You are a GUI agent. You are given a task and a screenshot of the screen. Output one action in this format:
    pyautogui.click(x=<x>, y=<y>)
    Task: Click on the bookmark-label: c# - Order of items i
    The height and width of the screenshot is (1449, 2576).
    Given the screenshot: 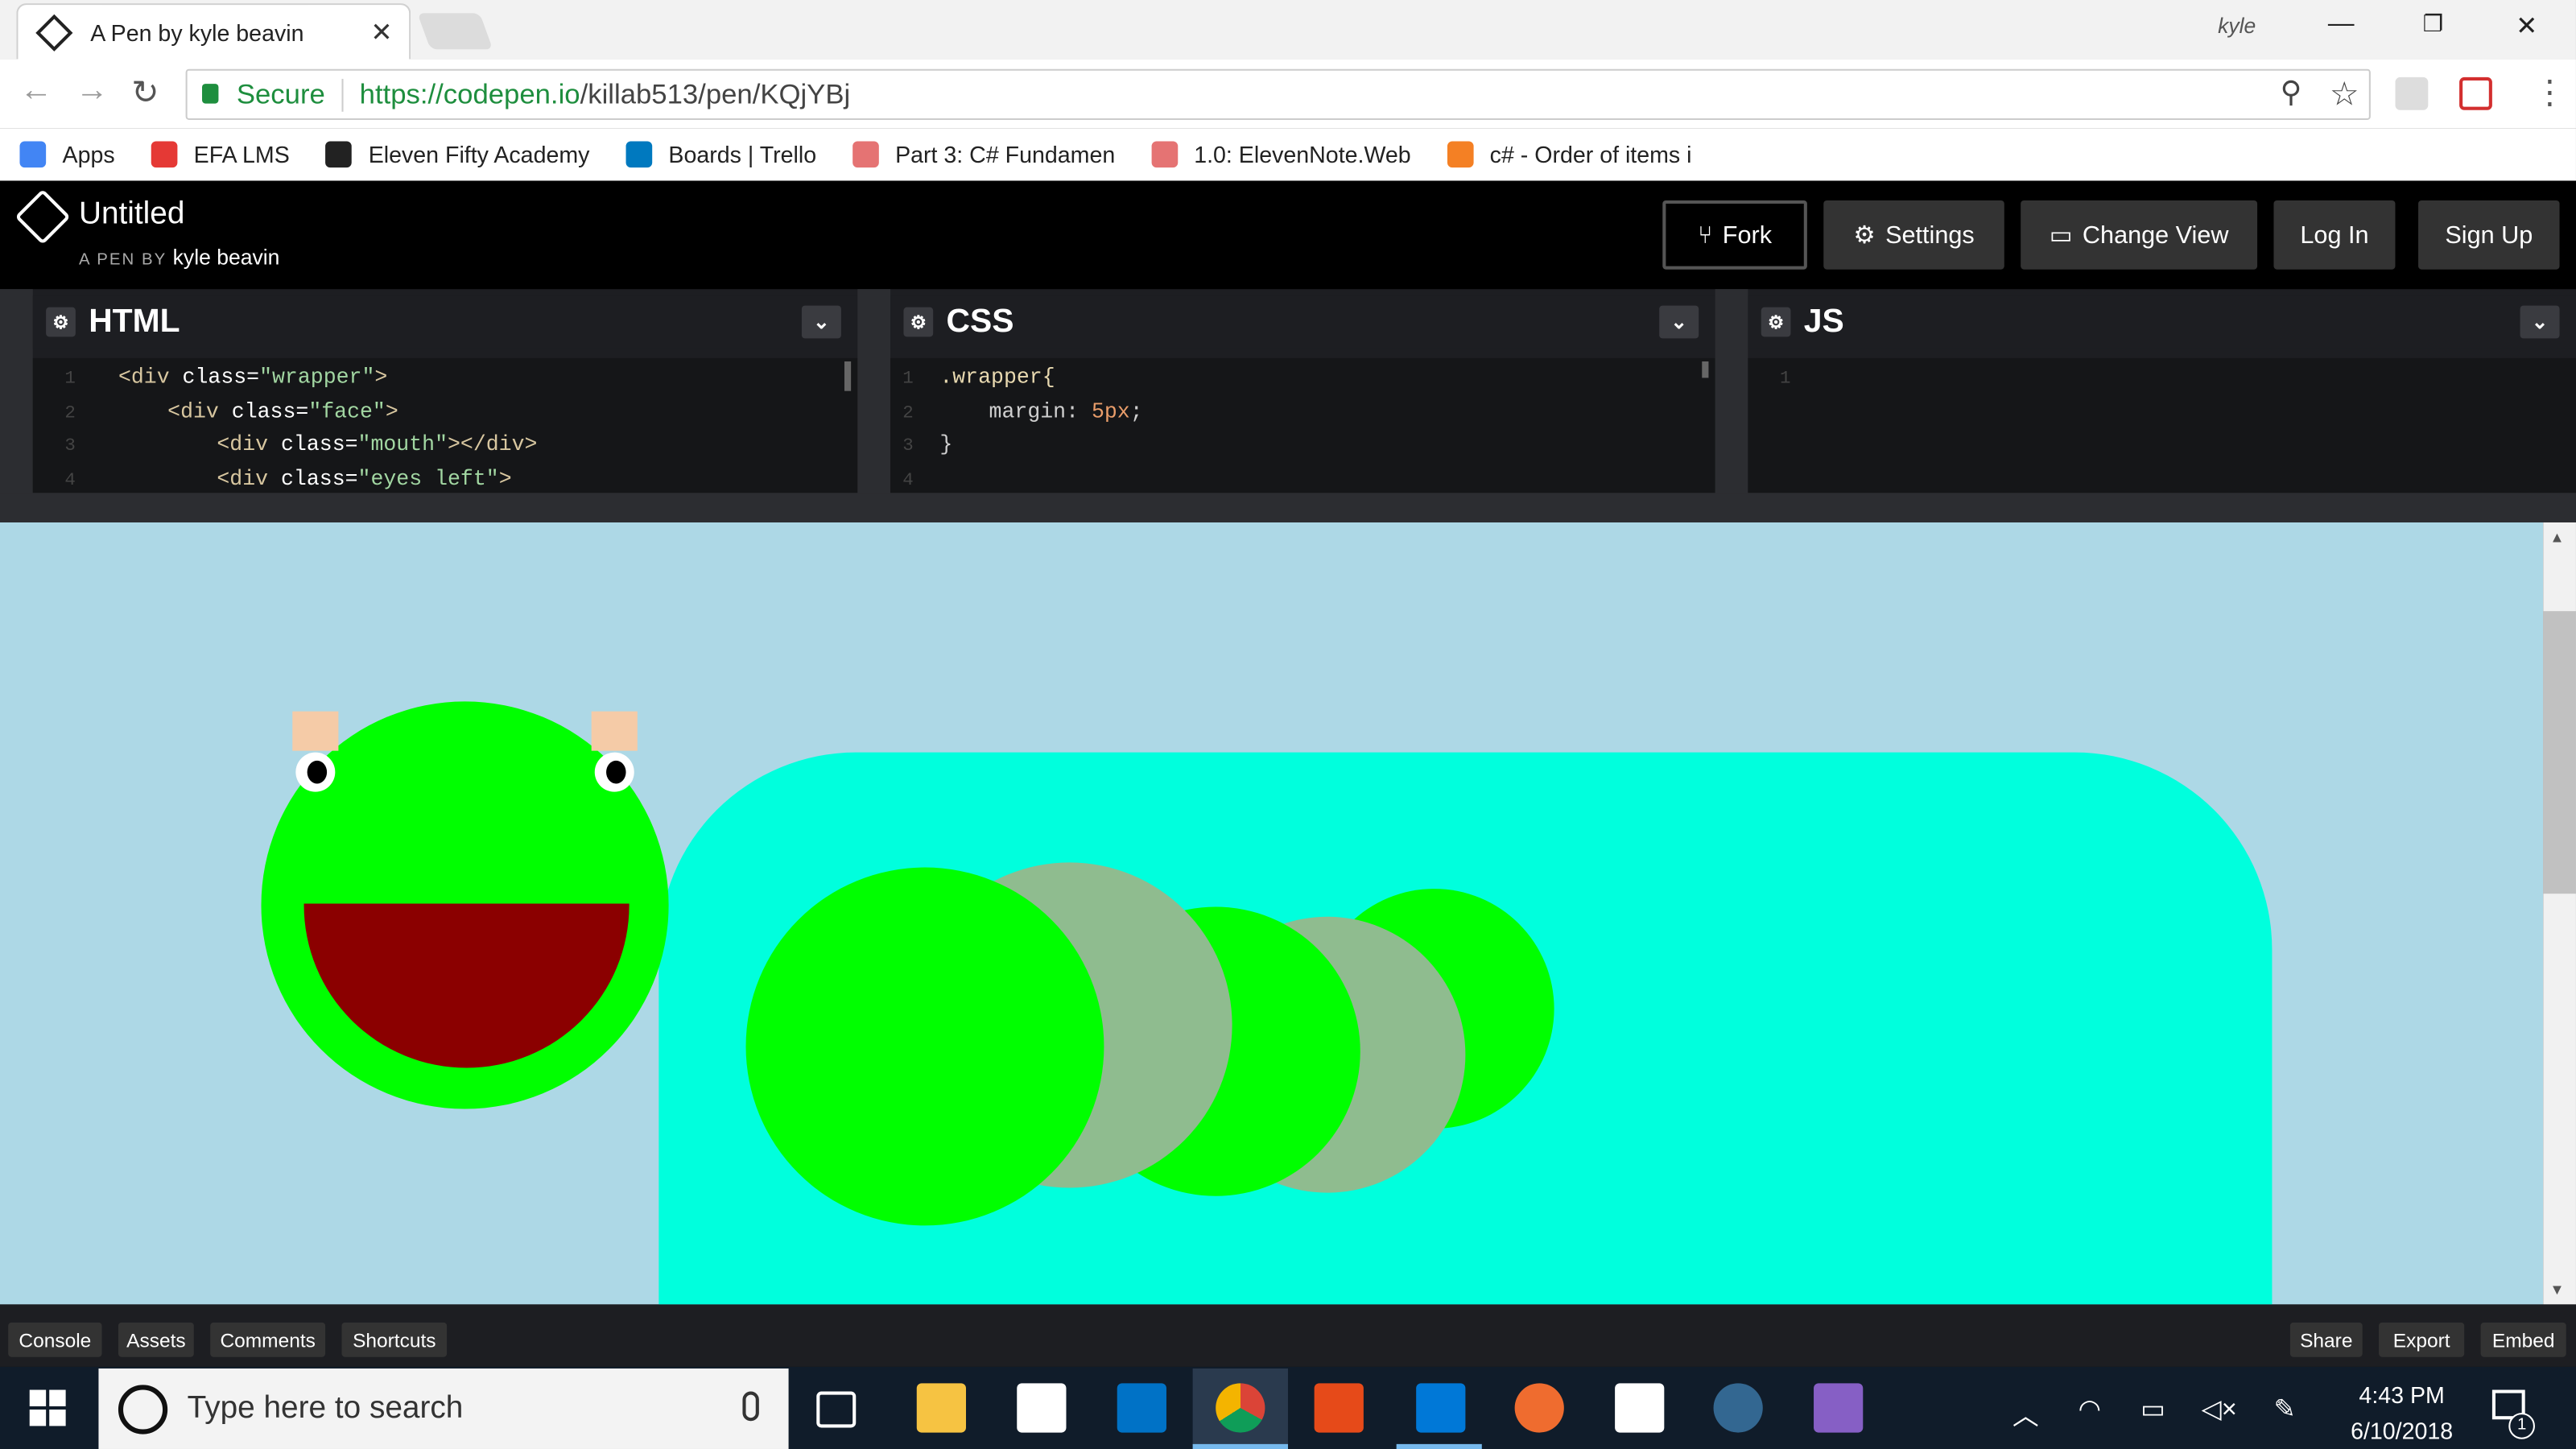 What is the action you would take?
    pyautogui.click(x=1590, y=154)
    